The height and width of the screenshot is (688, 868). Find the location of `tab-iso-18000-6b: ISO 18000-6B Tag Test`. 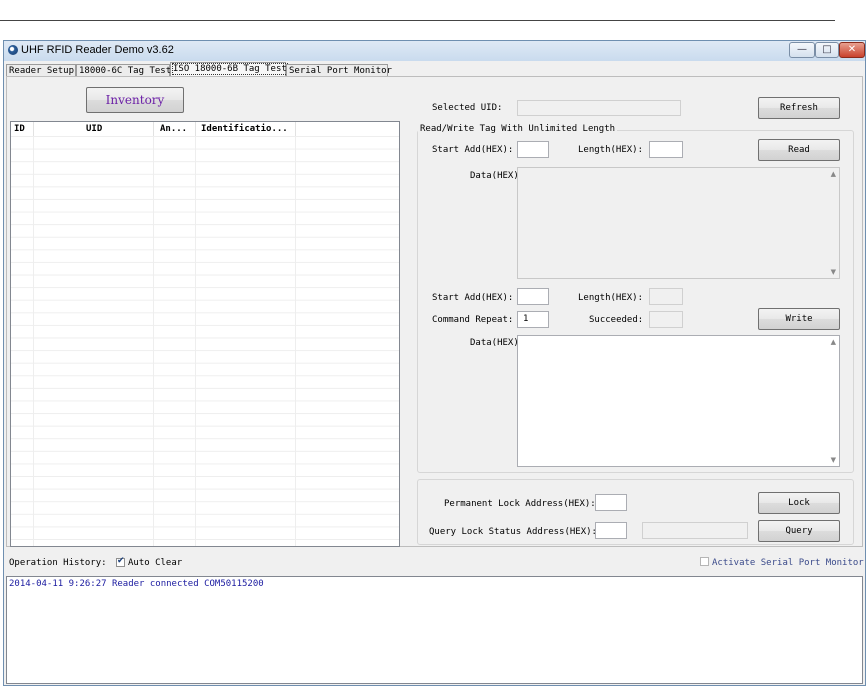

tab-iso-18000-6b: ISO 18000-6B Tag Test is located at coordinates (229, 69).